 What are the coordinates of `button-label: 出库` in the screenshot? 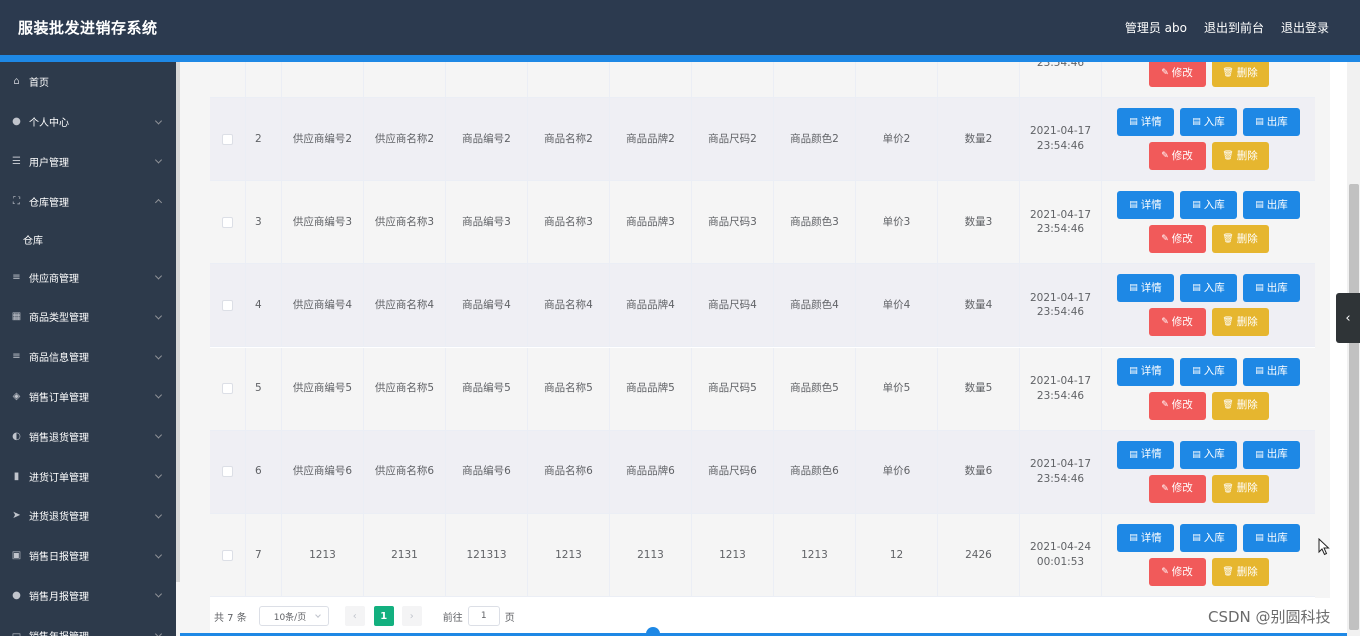 It's located at (1277, 204).